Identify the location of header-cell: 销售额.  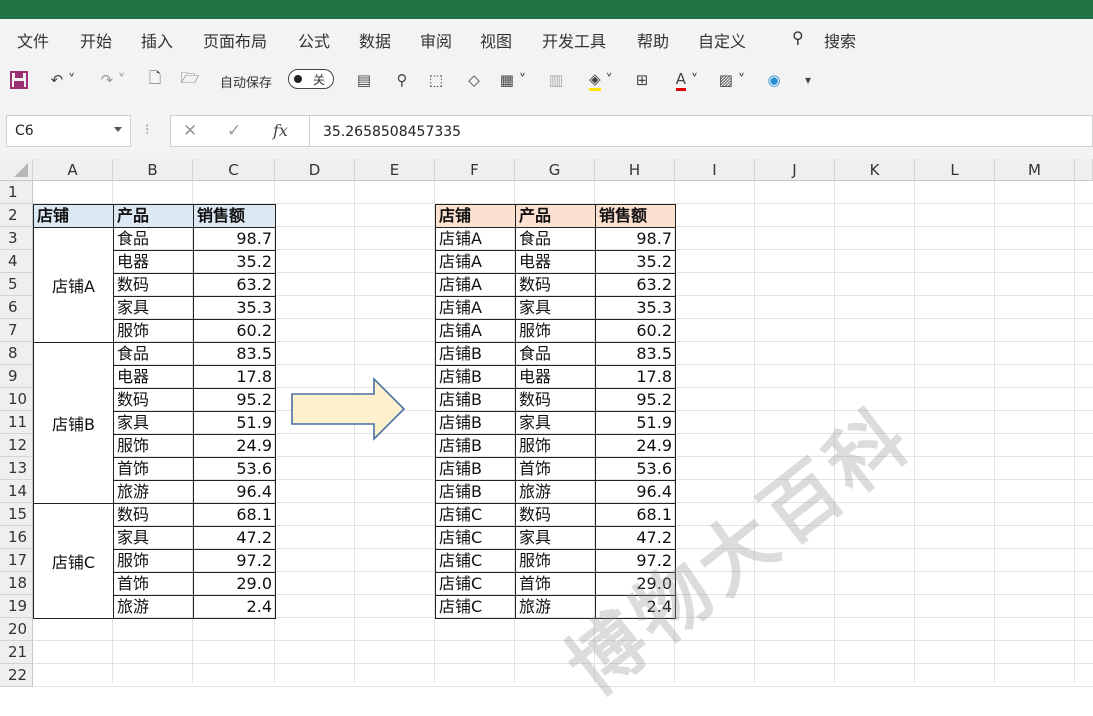
(234, 216).